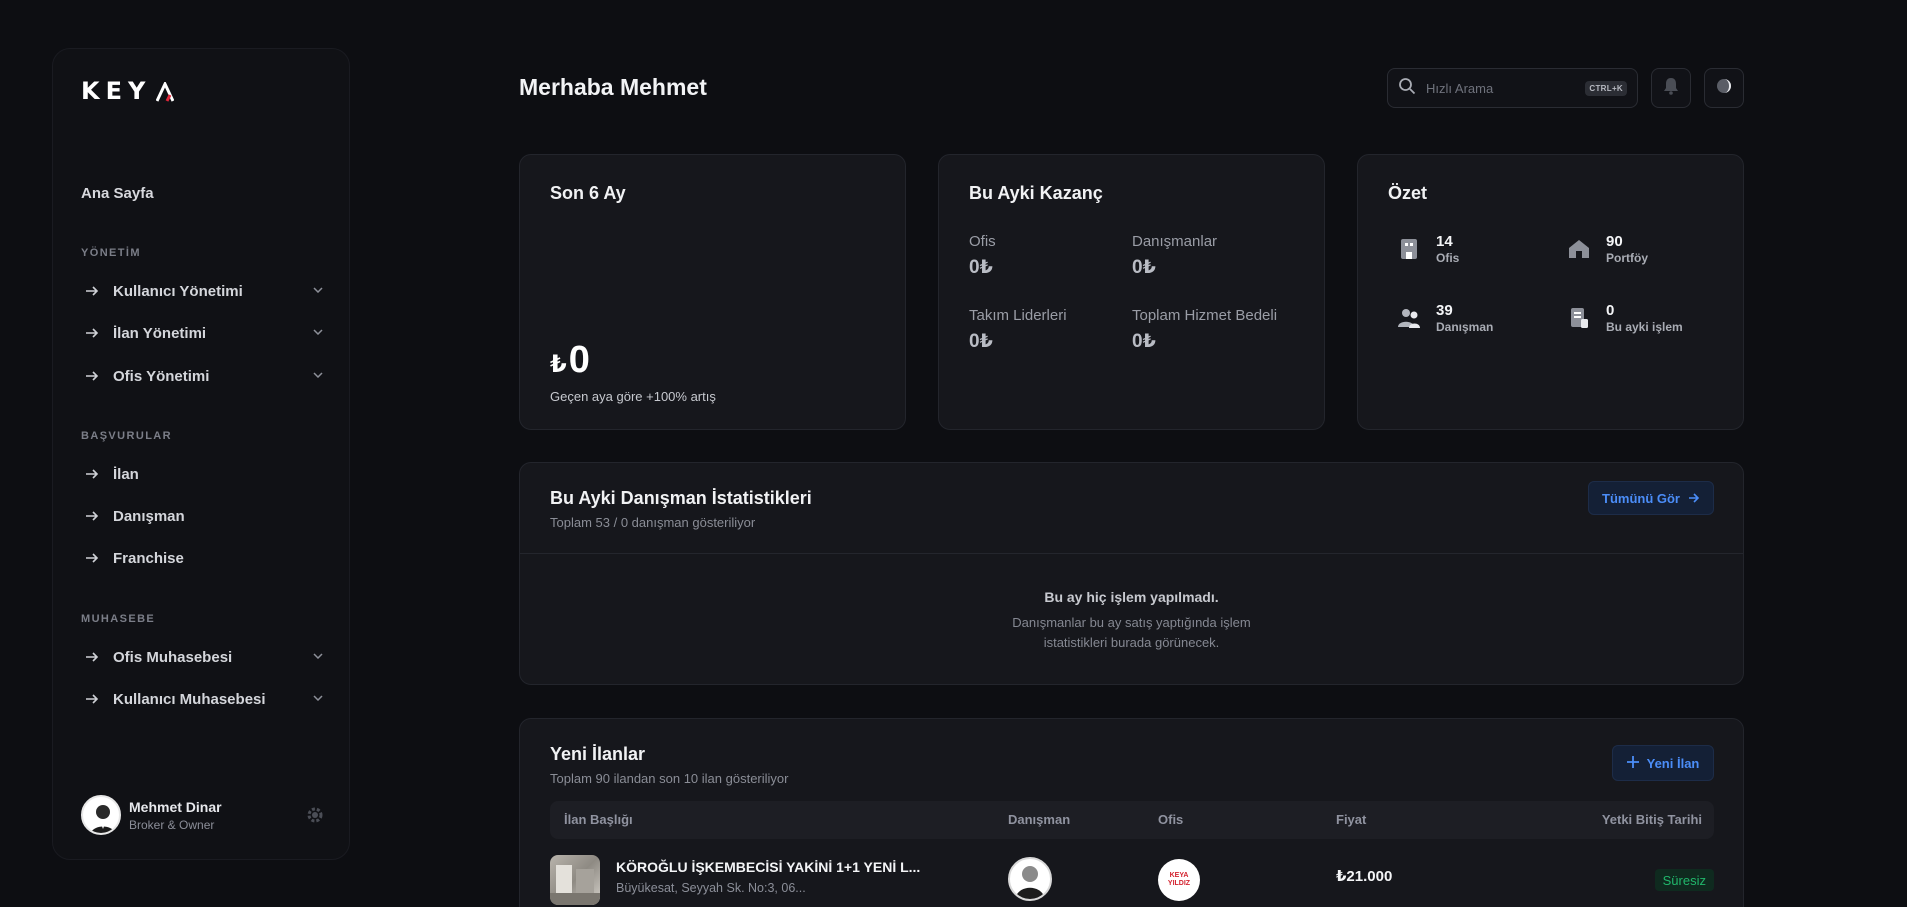  Describe the element at coordinates (1407, 88) in the screenshot. I see `search-icon` at that location.